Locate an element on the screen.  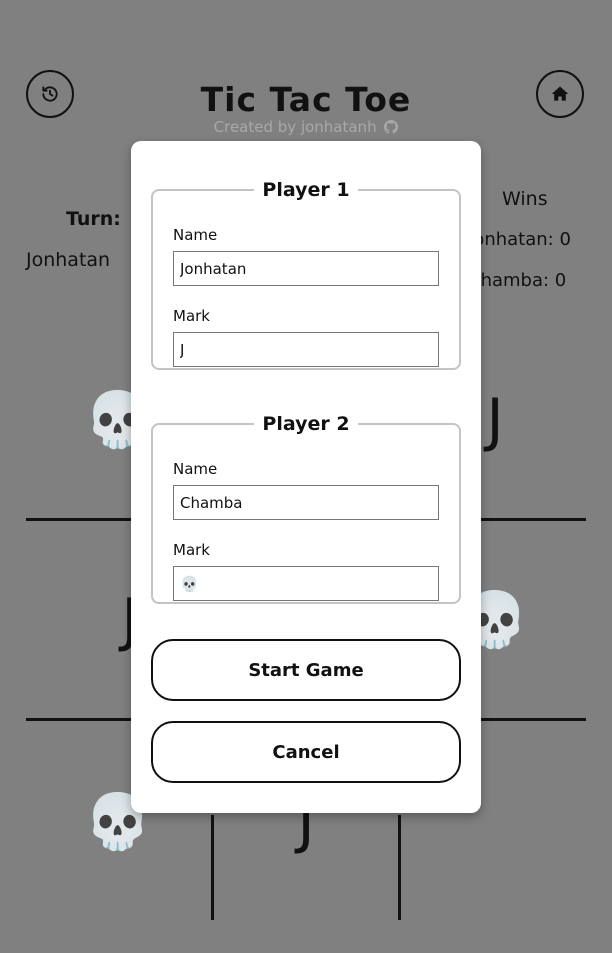
player-1-legend: Player 1 is located at coordinates (306, 190).